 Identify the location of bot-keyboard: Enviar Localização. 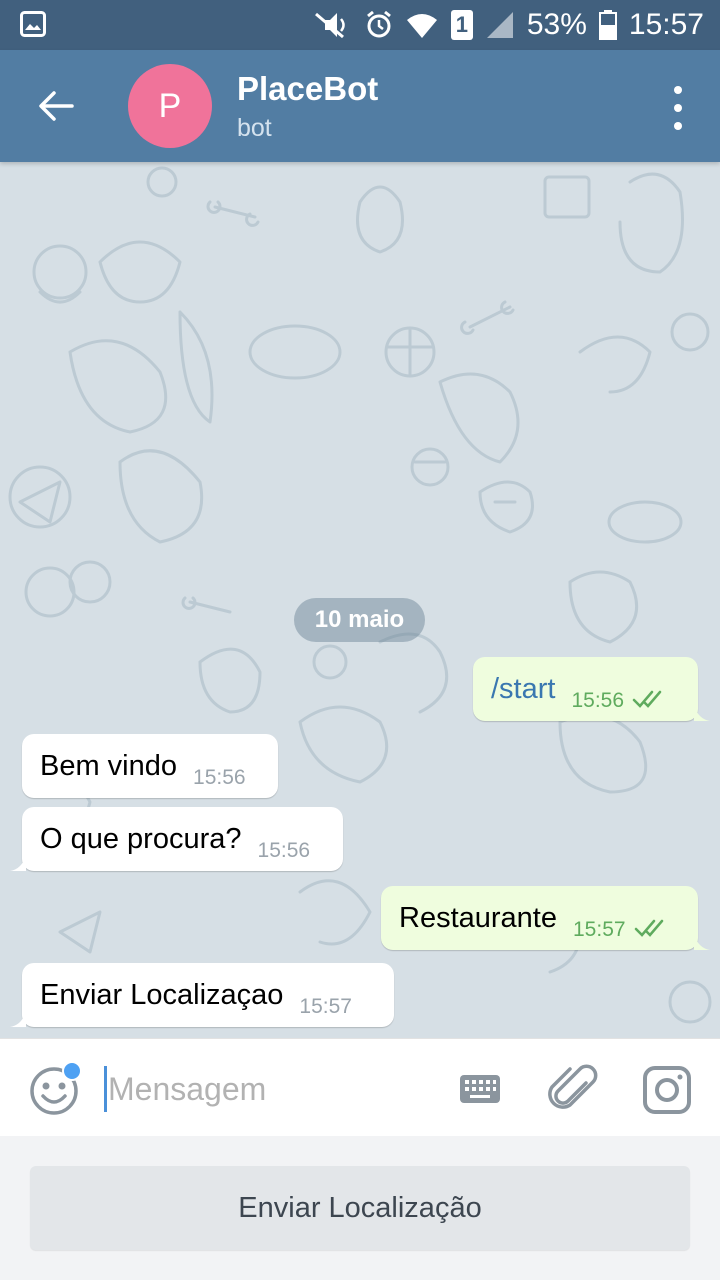
(360, 1208).